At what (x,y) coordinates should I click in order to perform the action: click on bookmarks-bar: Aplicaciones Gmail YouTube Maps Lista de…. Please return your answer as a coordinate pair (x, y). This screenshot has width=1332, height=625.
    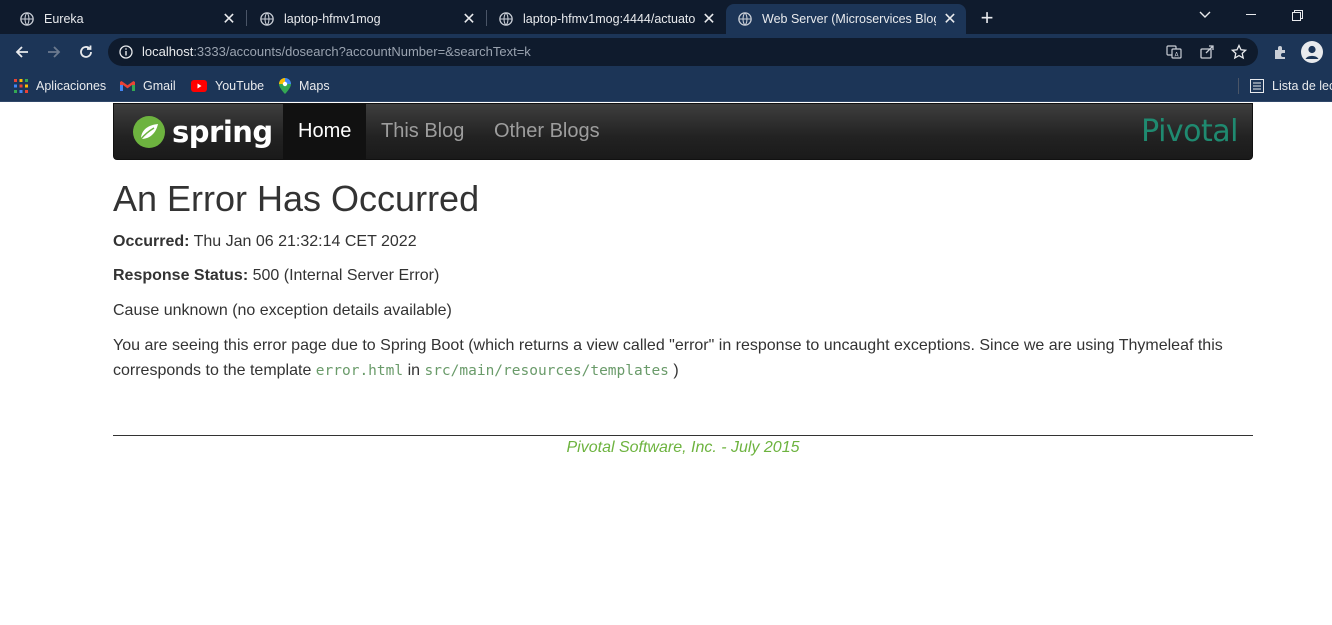
    Looking at the image, I should click on (666, 86).